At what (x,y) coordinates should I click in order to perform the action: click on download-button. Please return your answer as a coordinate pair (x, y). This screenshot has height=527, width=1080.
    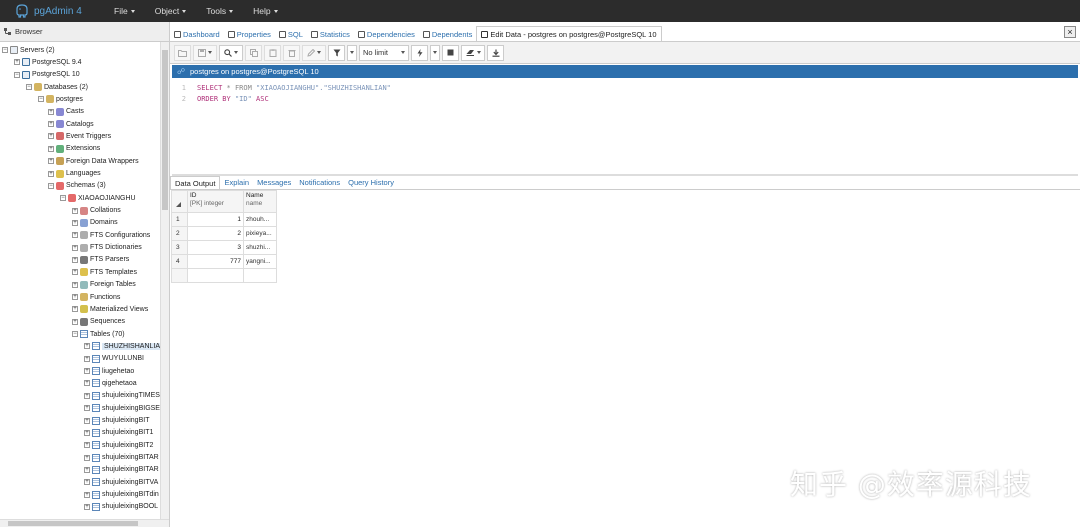
    Looking at the image, I should click on (495, 52).